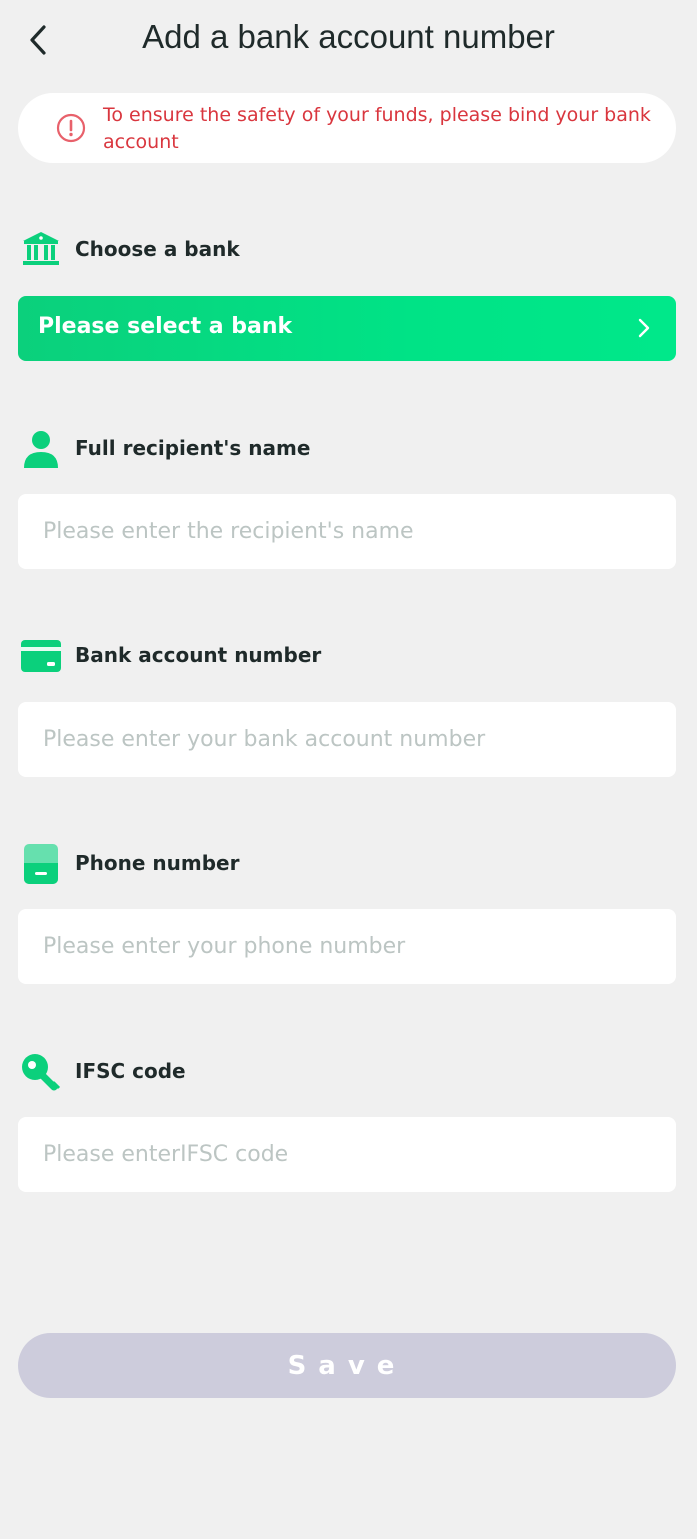 The height and width of the screenshot is (1539, 697). I want to click on phone-icon, so click(41, 864).